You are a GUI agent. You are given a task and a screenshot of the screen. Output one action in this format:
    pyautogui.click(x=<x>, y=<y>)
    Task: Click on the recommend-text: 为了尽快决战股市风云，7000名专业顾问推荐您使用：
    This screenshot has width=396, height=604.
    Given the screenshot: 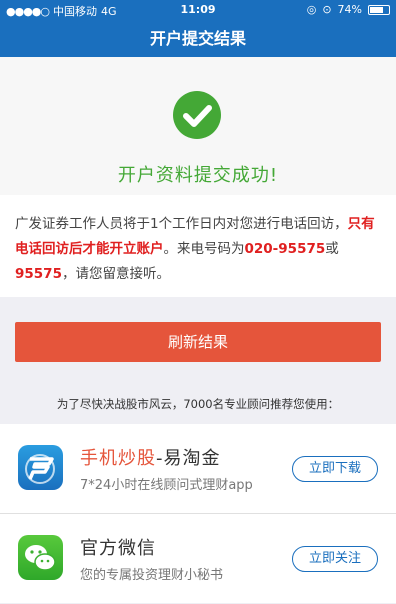 What is the action you would take?
    pyautogui.click(x=198, y=404)
    